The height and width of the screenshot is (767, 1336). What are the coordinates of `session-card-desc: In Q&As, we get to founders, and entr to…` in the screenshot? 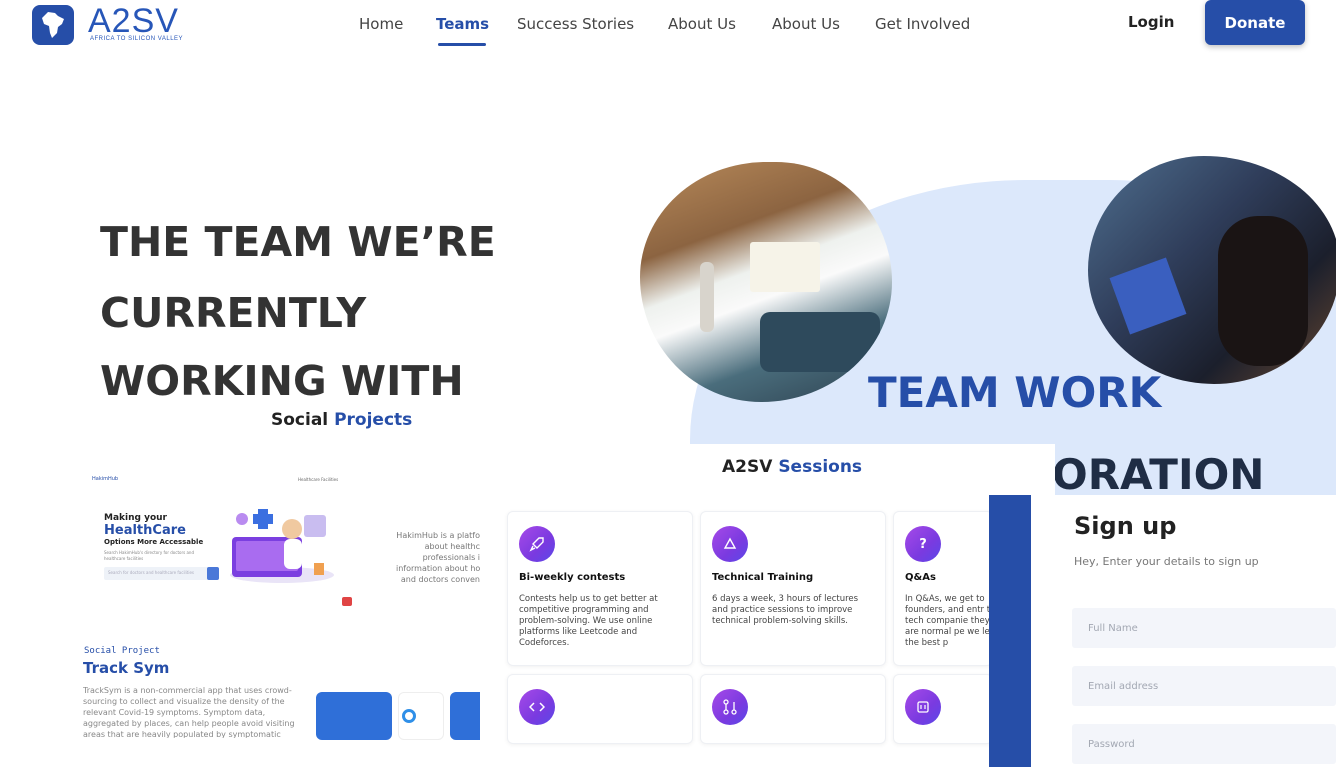 It's located at (948, 621).